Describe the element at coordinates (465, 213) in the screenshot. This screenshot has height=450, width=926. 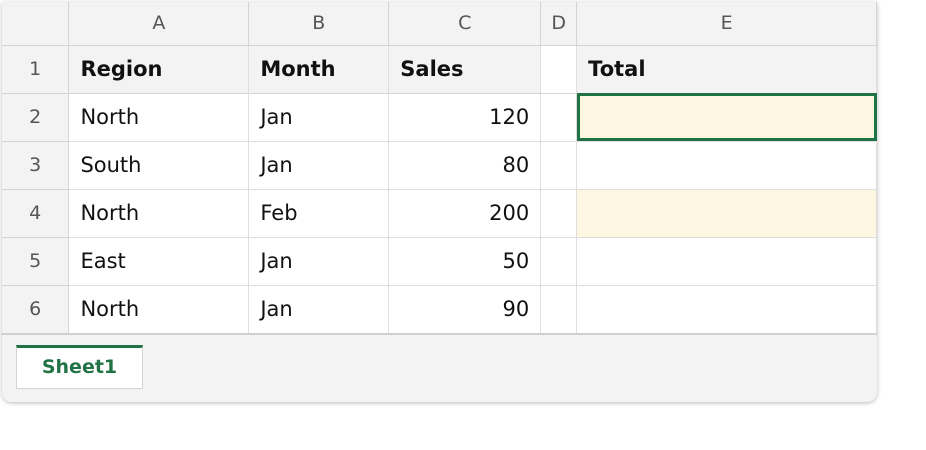
I see `cell-c4: 200` at that location.